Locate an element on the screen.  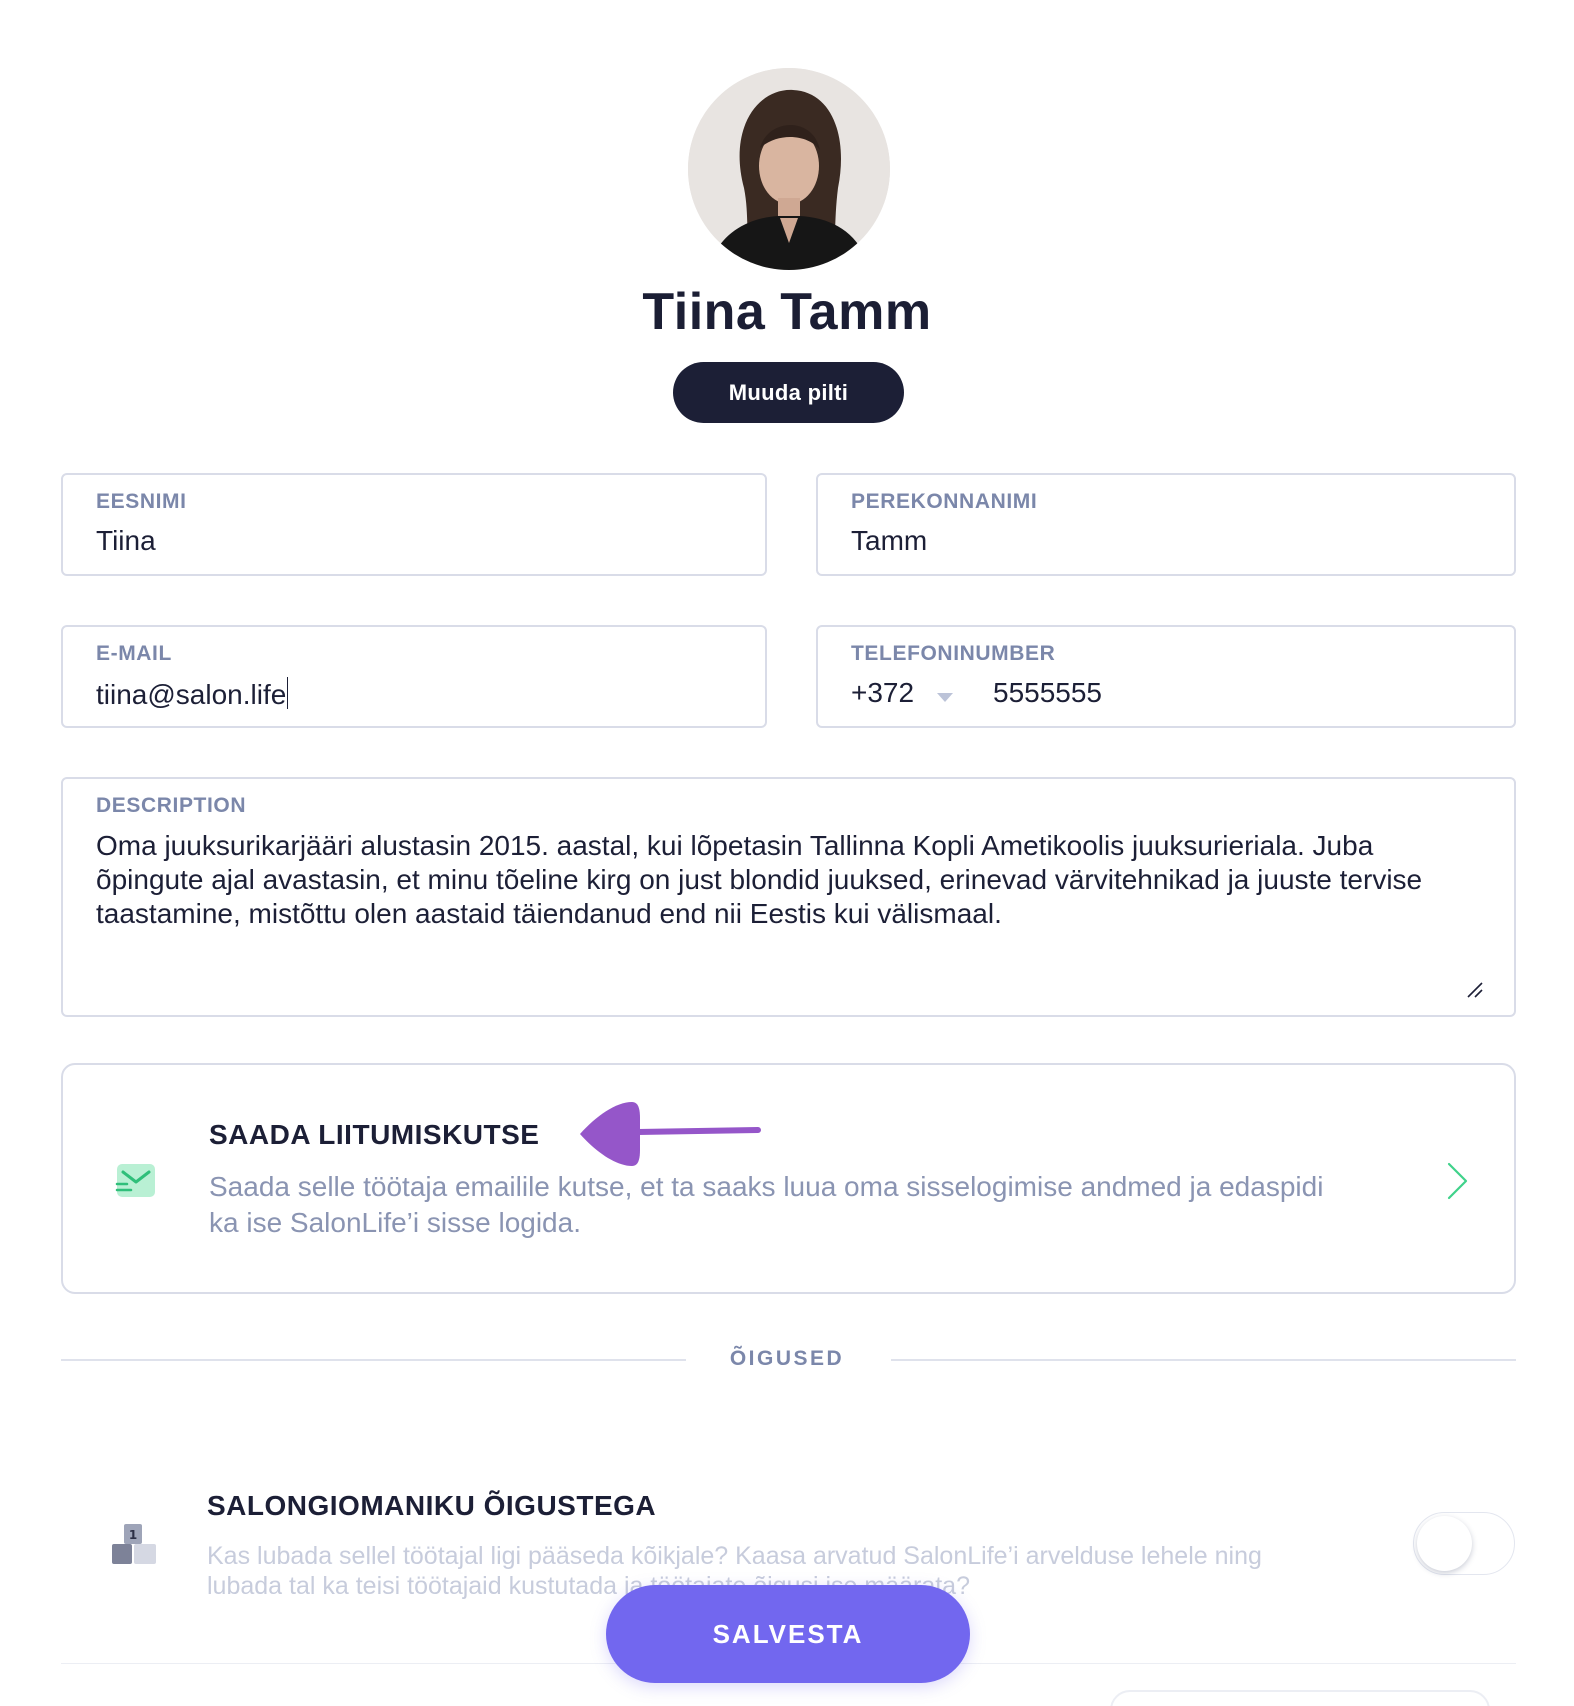
owner-rights-toggle is located at coordinates (1464, 1543).